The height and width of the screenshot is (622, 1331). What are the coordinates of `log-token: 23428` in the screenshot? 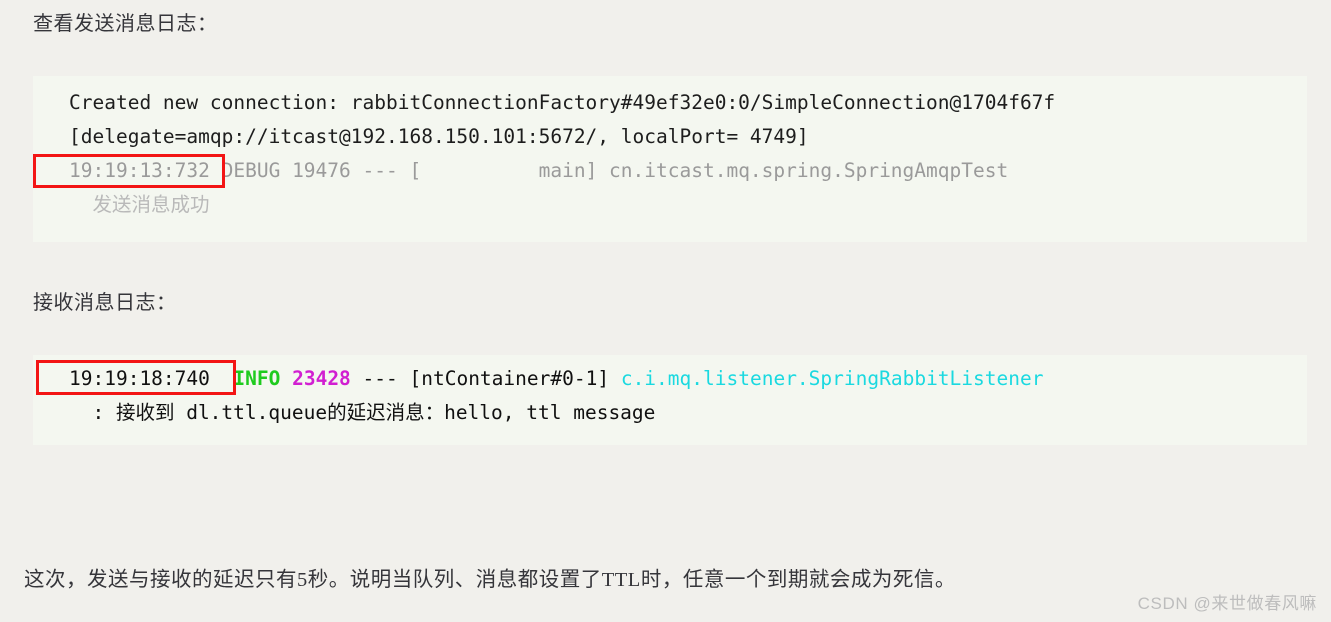 It's located at (321, 378).